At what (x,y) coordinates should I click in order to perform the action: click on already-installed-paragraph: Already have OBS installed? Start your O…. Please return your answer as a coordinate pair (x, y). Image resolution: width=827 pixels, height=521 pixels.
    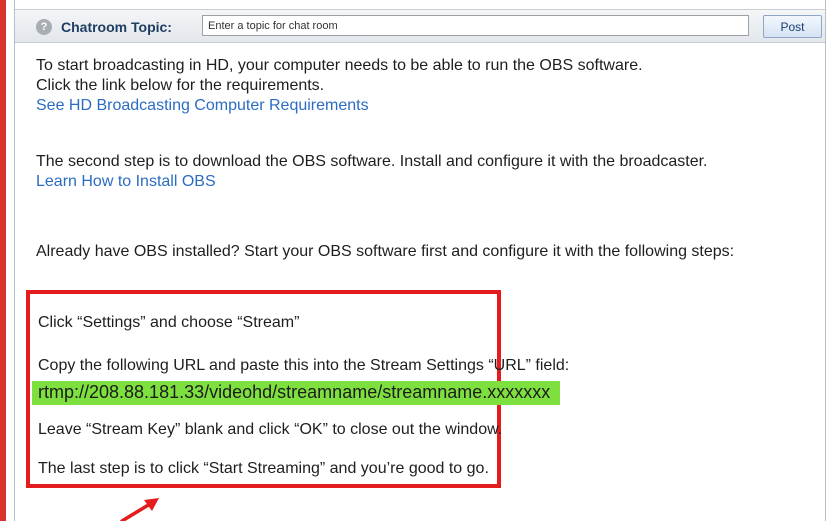
    Looking at the image, I should click on (426, 252).